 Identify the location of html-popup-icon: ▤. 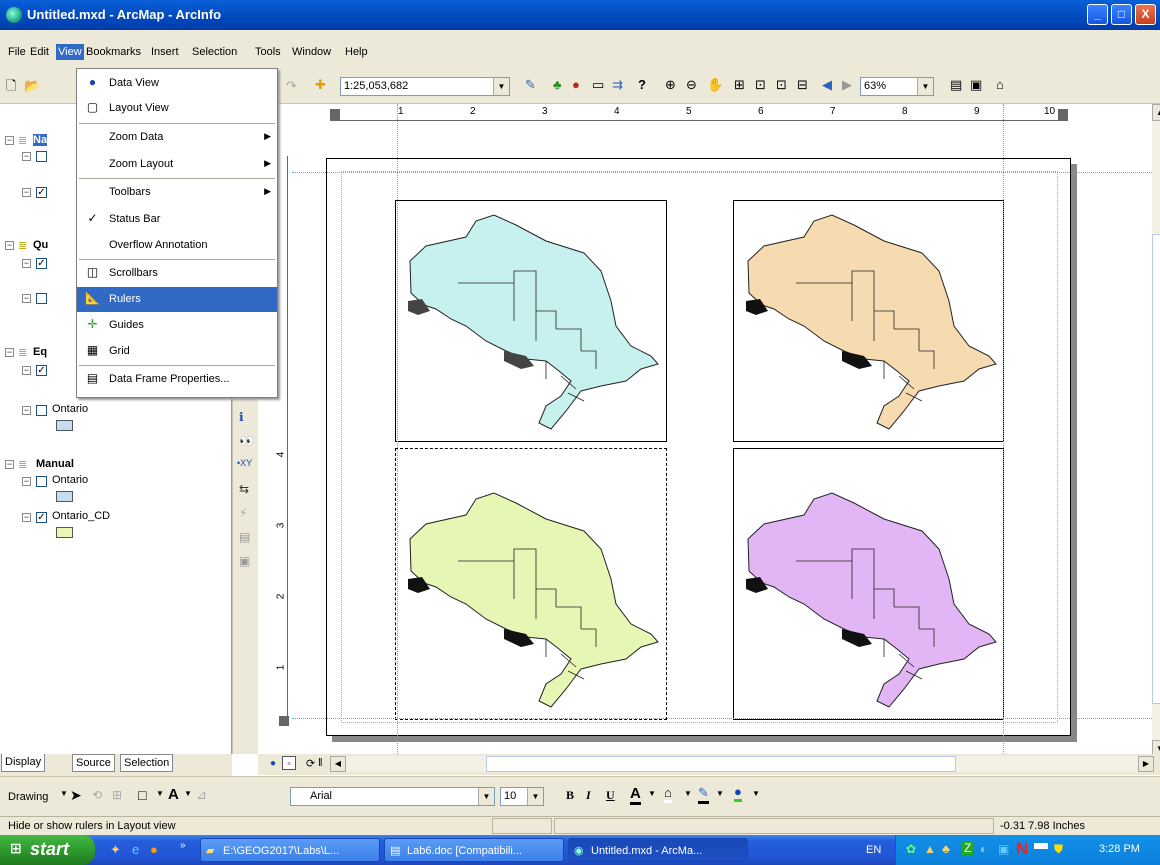
(244, 537).